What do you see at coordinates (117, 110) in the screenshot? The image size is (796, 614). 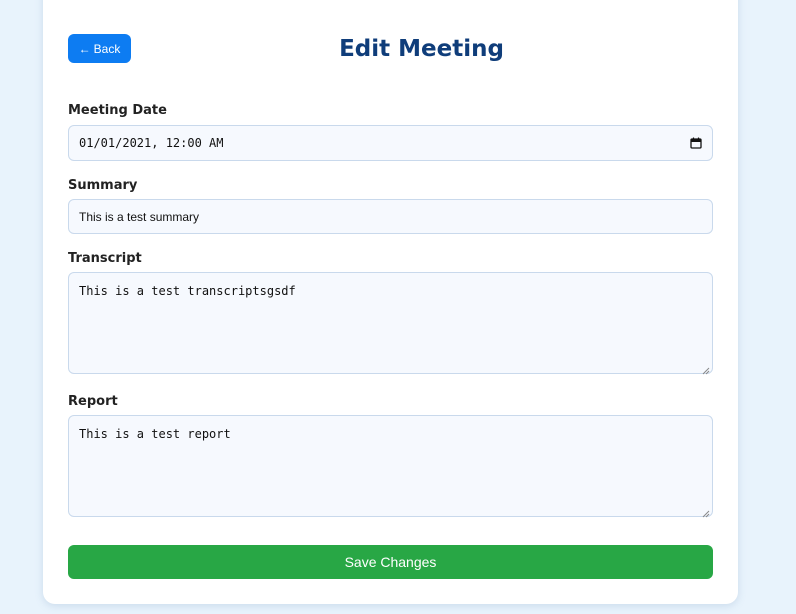 I see `meeting-date-label: Meeting Date` at bounding box center [117, 110].